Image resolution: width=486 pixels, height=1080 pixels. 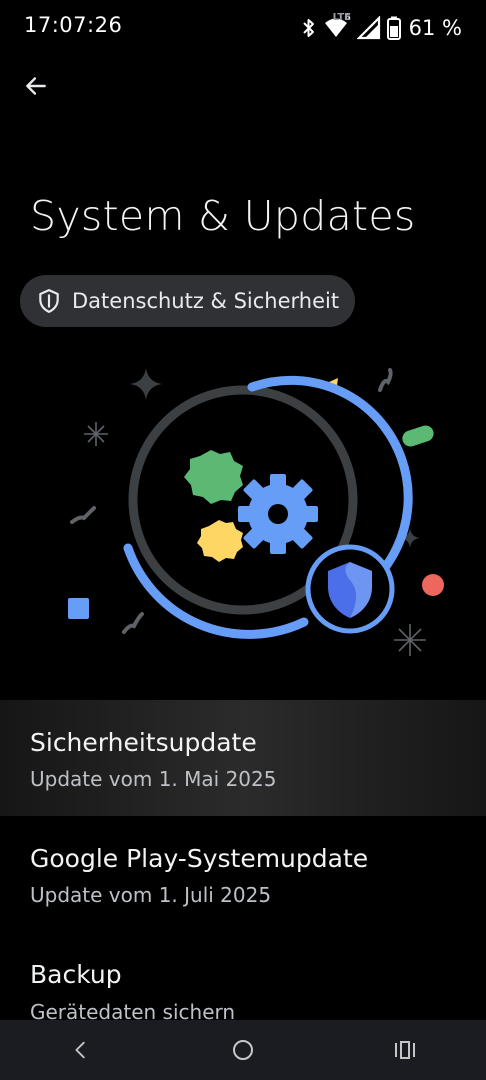 I want to click on recents-icon, so click(x=405, y=1050).